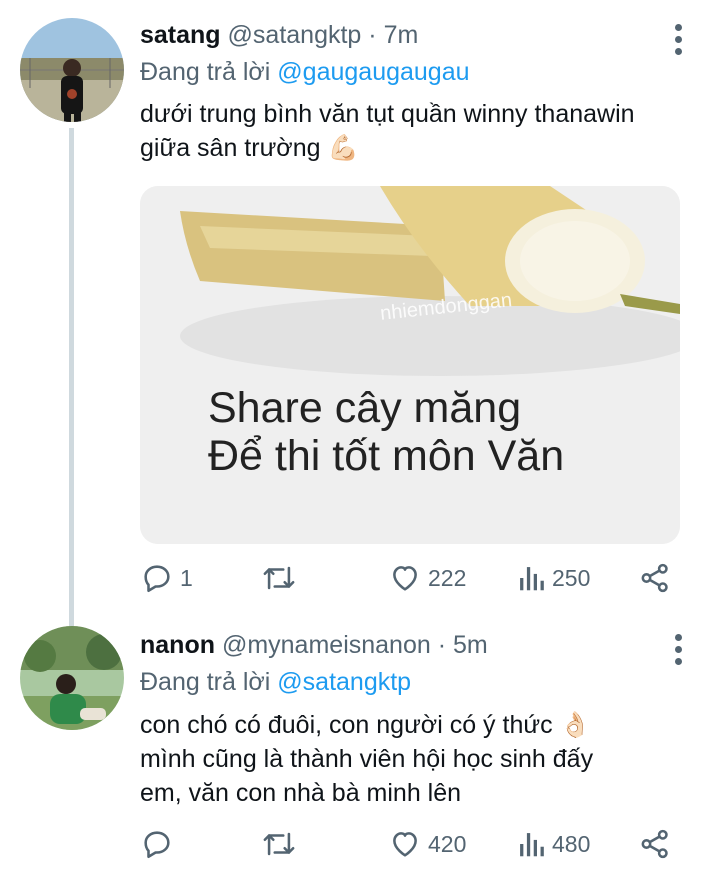 This screenshot has width=720, height=874. What do you see at coordinates (463, 645) in the screenshot?
I see `timestamp: · 5m` at bounding box center [463, 645].